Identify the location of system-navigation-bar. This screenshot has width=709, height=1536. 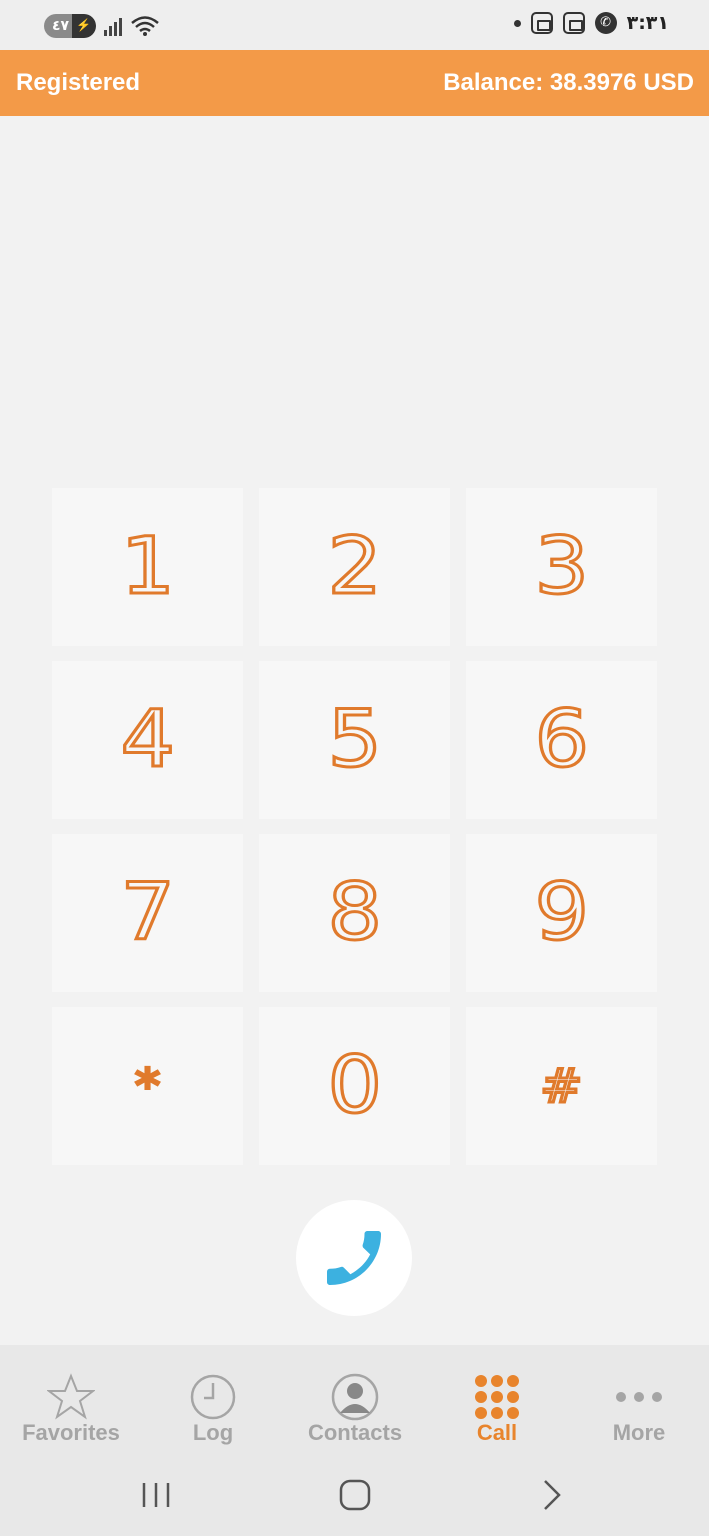
(354, 1495).